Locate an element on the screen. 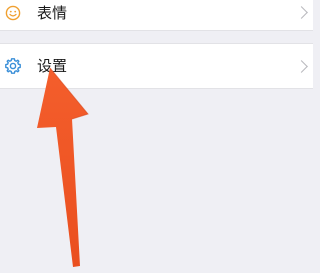 The width and height of the screenshot is (320, 273). smiley-face-icon is located at coordinates (13, 13).